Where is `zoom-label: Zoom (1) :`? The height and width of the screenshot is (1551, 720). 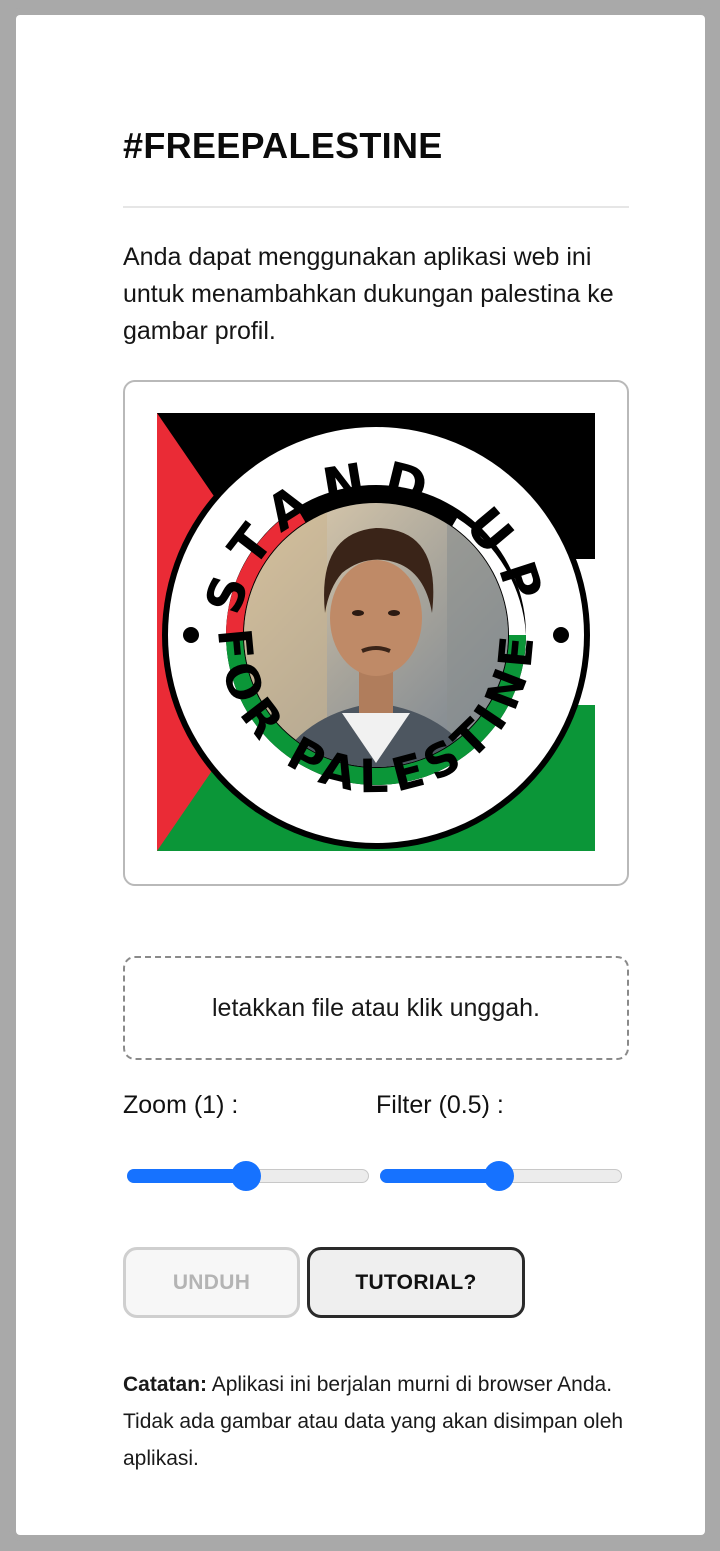
zoom-label: Zoom (1) : is located at coordinates (181, 1105).